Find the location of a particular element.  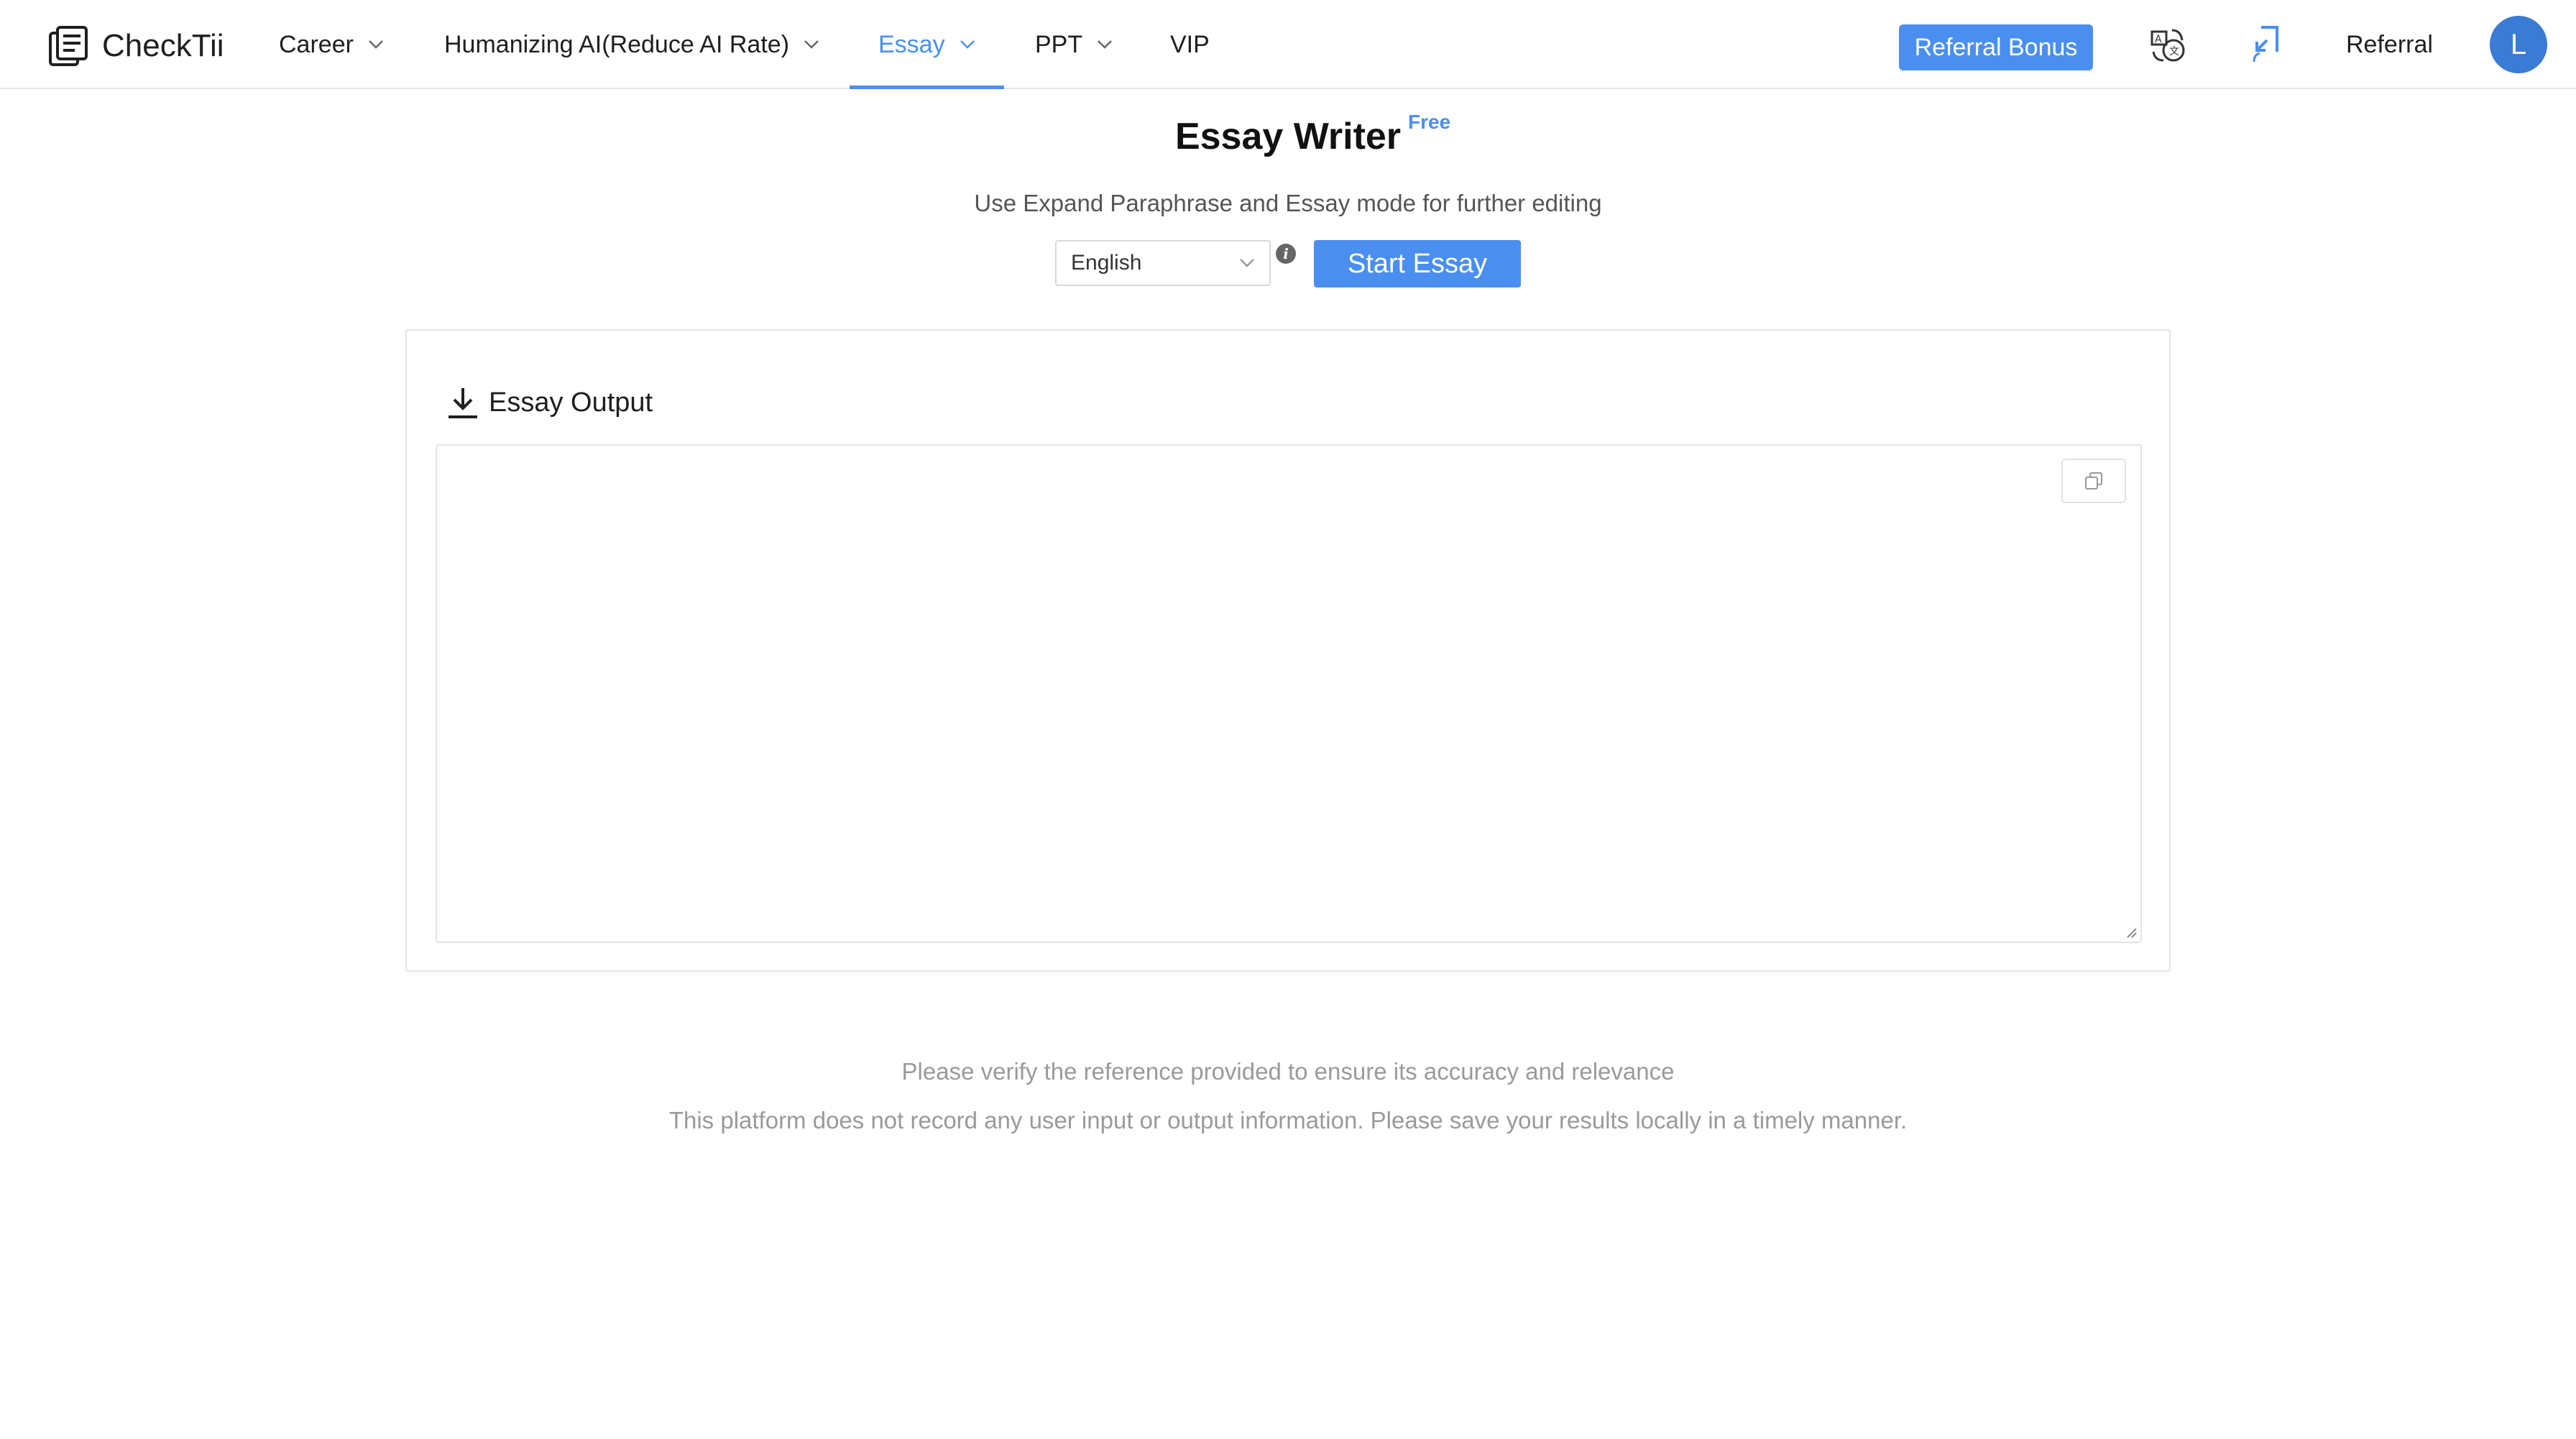

start-essay-button: Start Essay is located at coordinates (1417, 264).